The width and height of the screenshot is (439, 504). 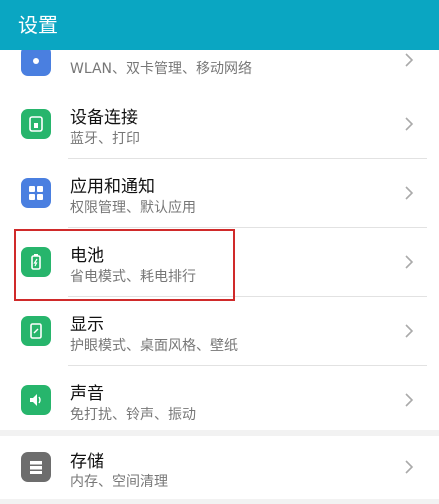 I want to click on storage-card: 存储 内存、空间清理, so click(x=219, y=467).